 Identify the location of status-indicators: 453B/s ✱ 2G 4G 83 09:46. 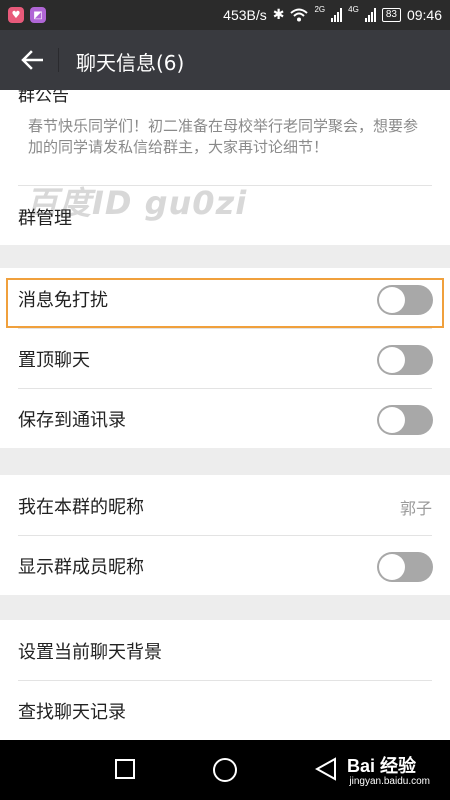
(332, 14).